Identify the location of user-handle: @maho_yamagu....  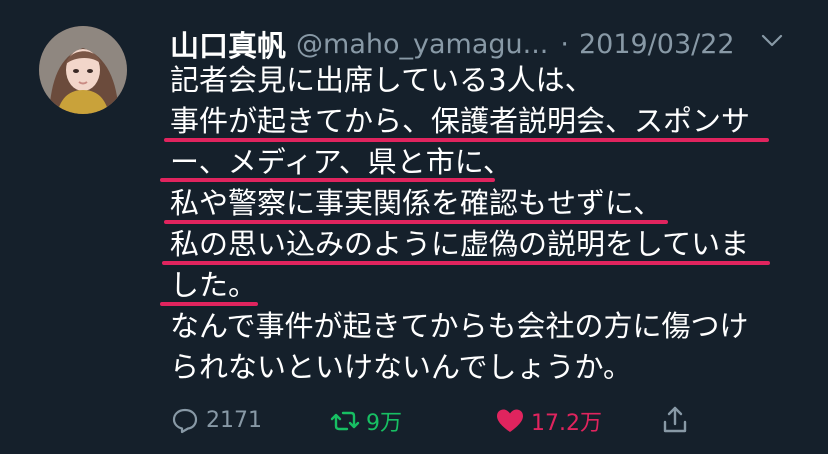
(422, 44).